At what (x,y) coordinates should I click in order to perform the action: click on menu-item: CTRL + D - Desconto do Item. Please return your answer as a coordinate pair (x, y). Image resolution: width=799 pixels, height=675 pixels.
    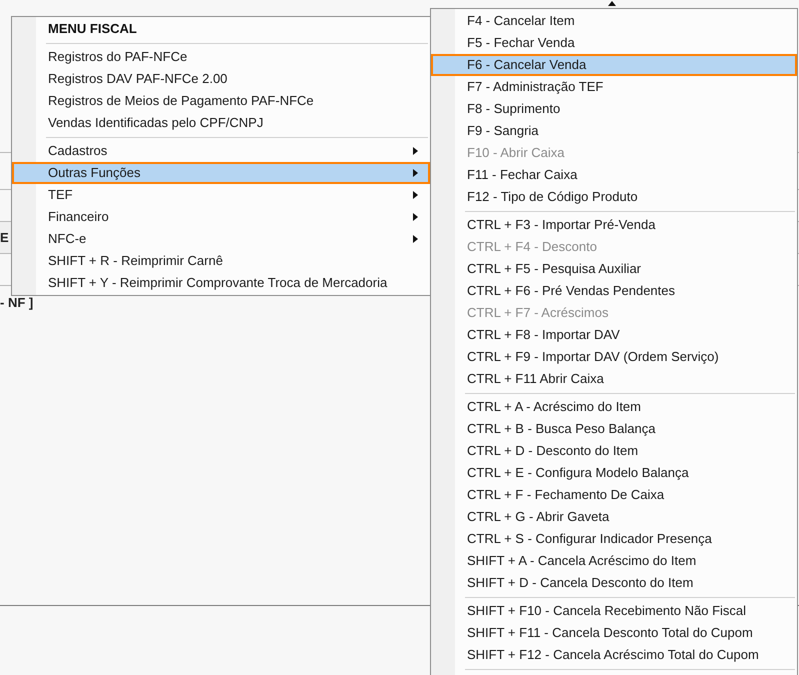
    Looking at the image, I should click on (614, 451).